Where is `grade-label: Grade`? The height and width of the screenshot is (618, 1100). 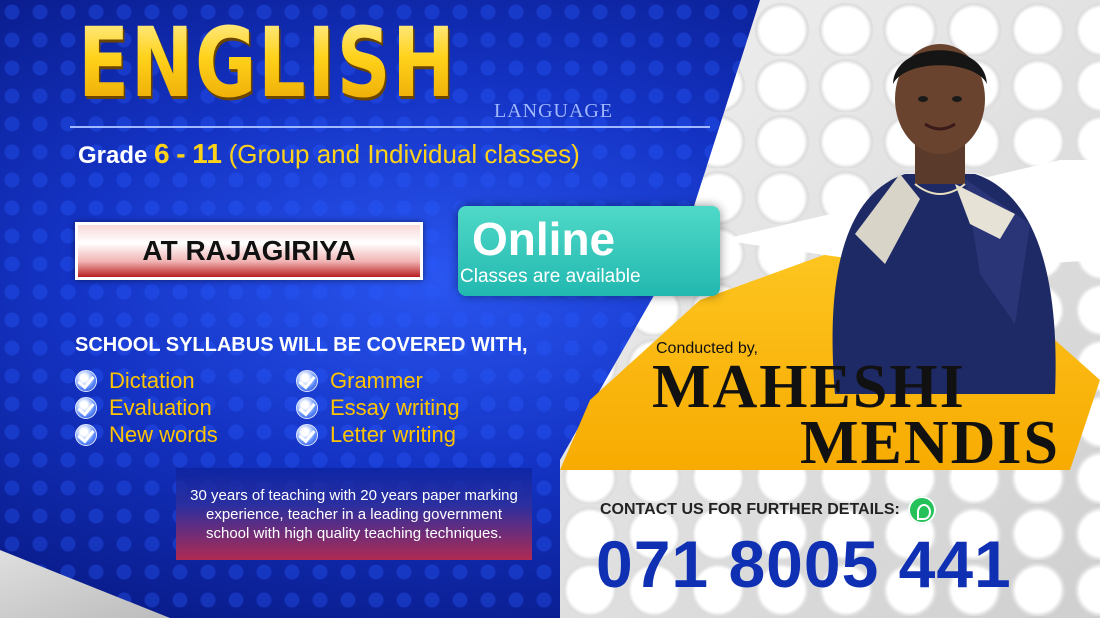
grade-label: Grade is located at coordinates (113, 155).